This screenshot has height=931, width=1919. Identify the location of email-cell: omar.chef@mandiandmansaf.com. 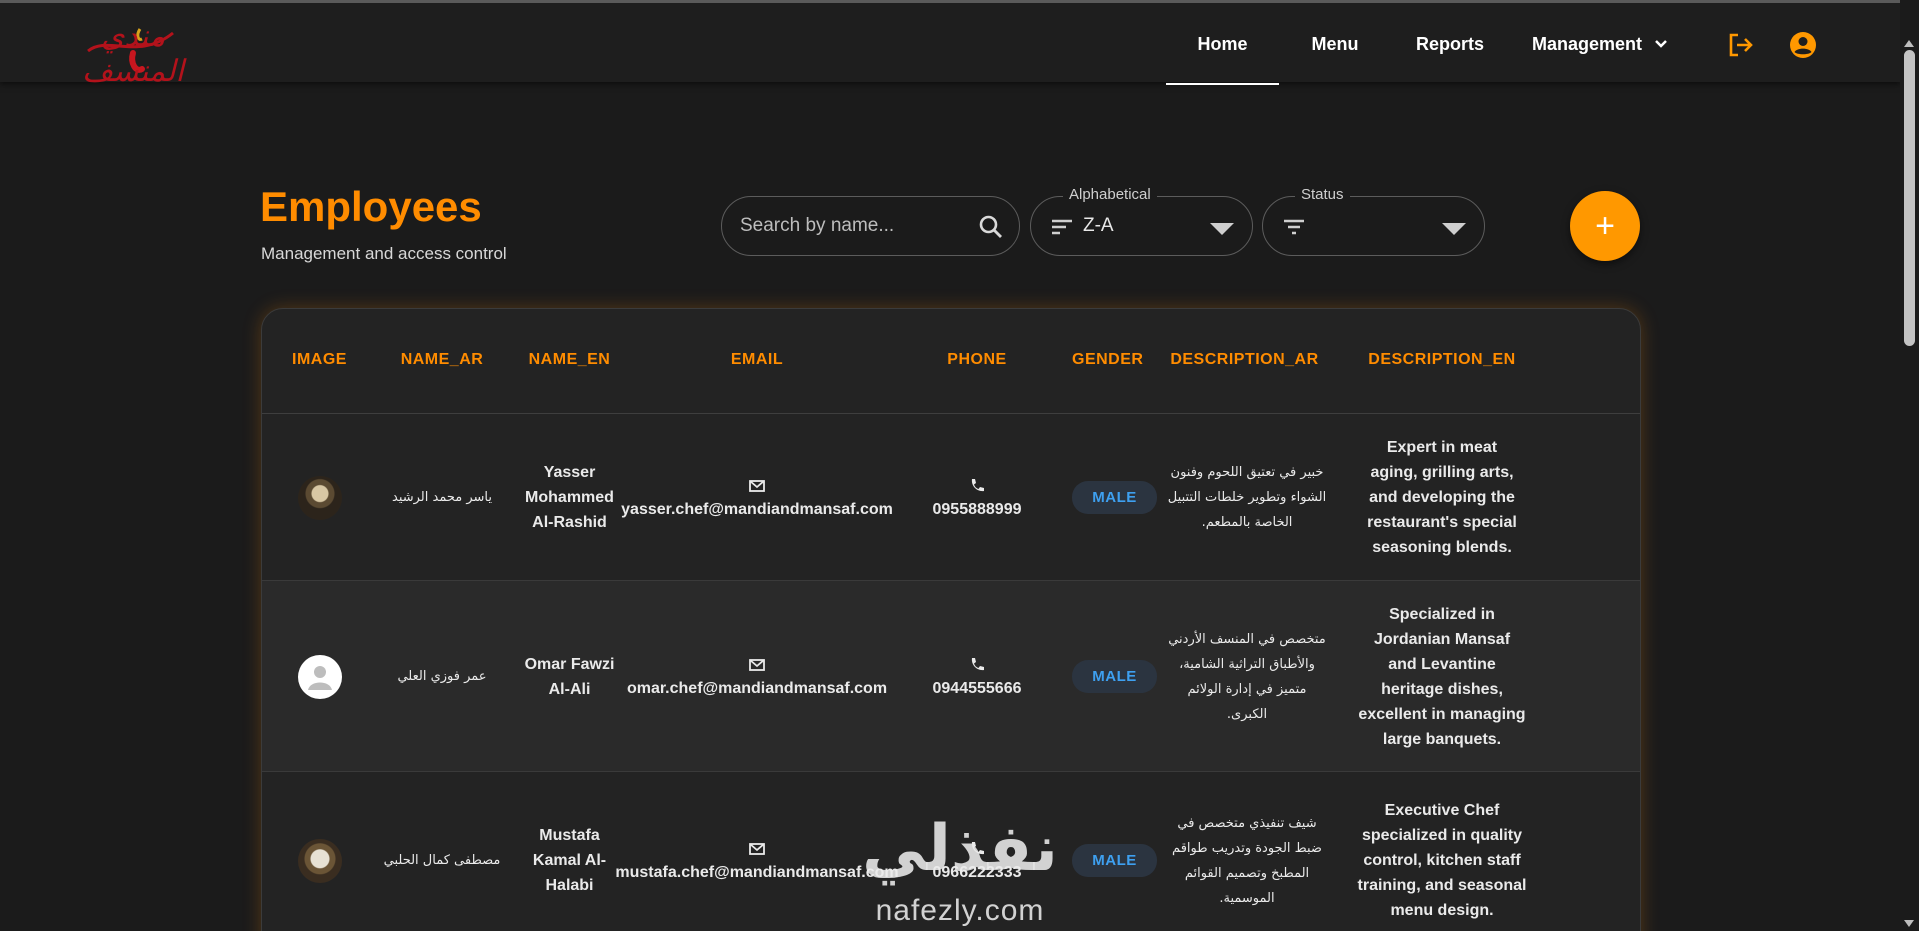
(757, 676).